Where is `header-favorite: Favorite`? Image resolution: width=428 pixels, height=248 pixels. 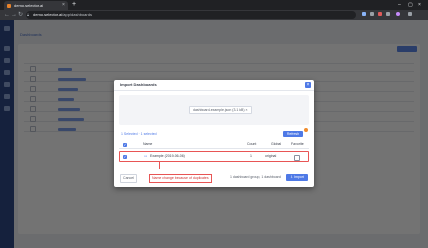
header-favorite: Favorite is located at coordinates (297, 144).